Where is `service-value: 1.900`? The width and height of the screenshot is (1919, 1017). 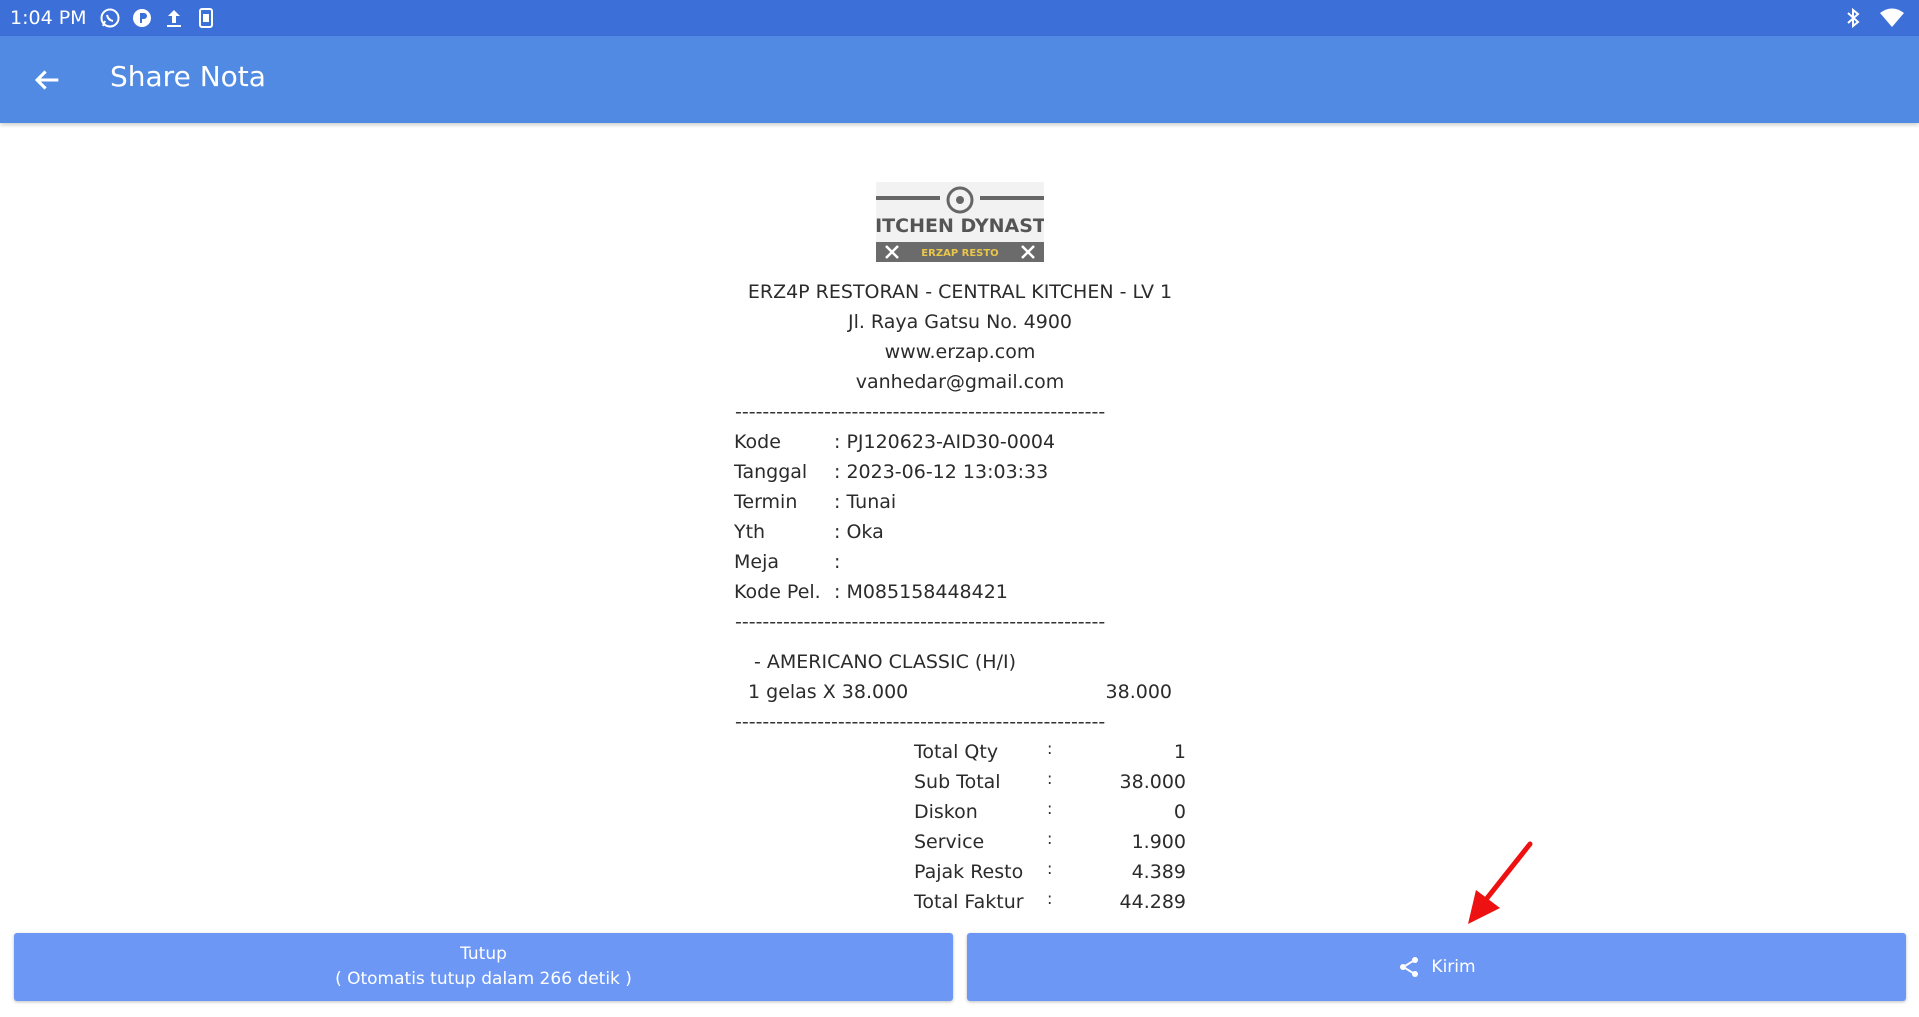 service-value: 1.900 is located at coordinates (1158, 842).